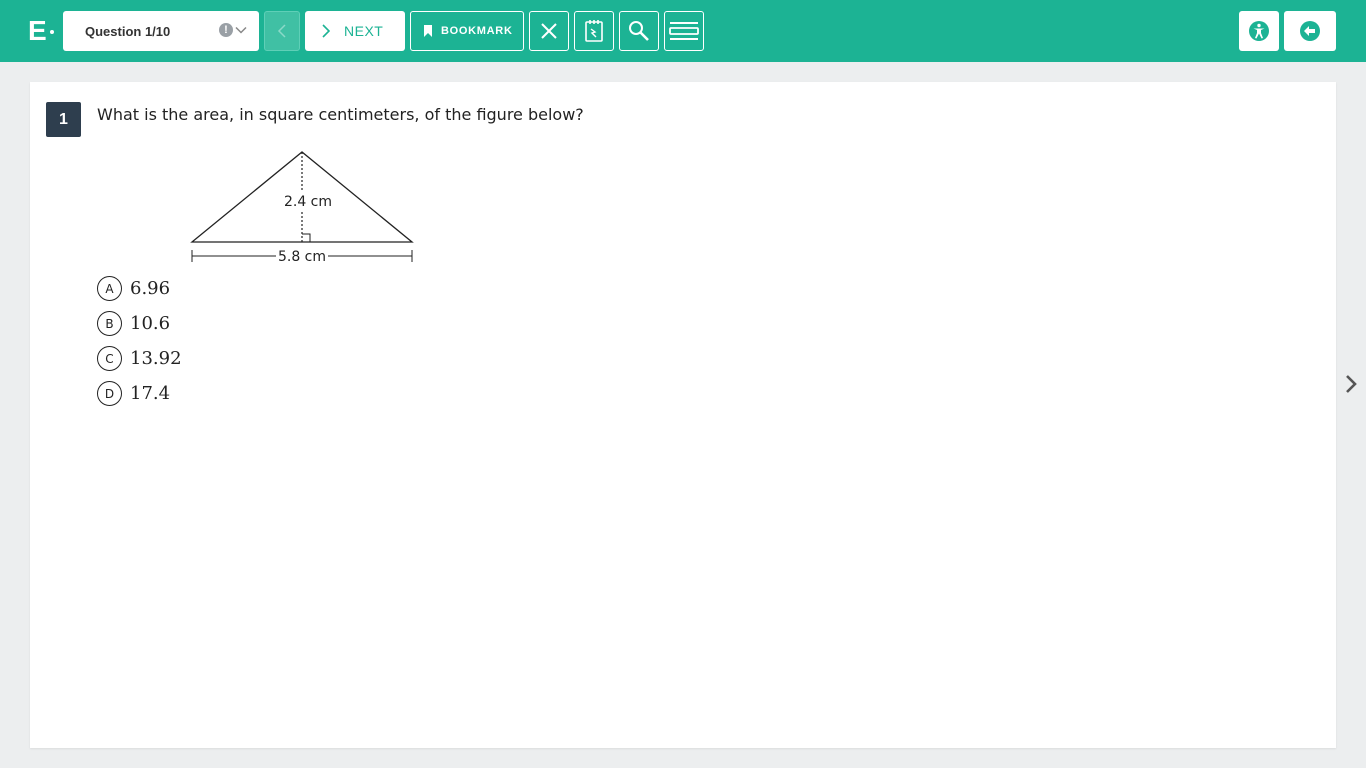  Describe the element at coordinates (150, 288) in the screenshot. I see `choice-value-a: 6.96` at that location.